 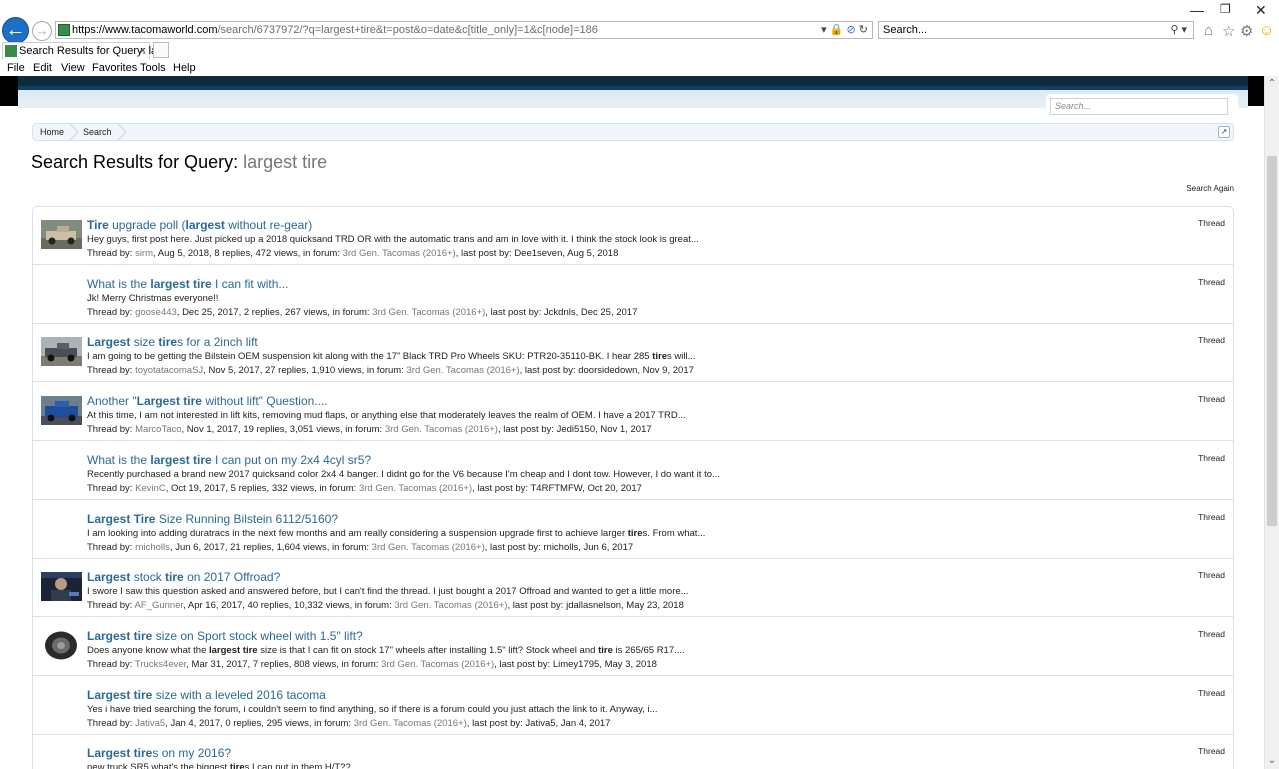 What do you see at coordinates (143, 51) in the screenshot?
I see `tab-close-icon: ×` at bounding box center [143, 51].